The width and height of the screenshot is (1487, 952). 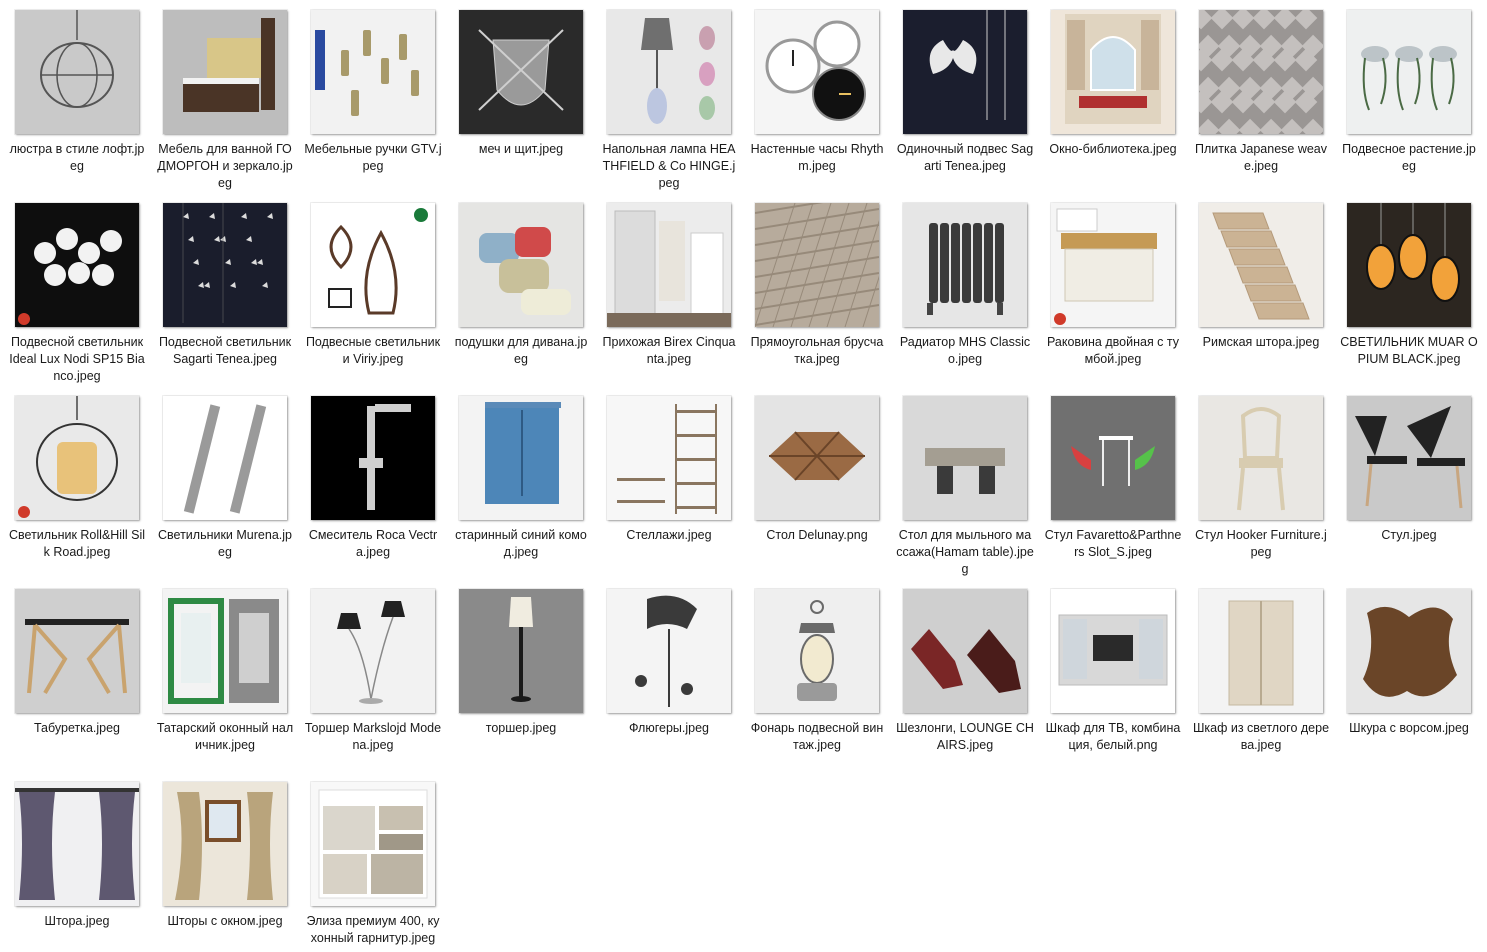 I want to click on file-name-label: Шезлонги, LOUNGE CHAIRS.jpeg, so click(x=965, y=736).